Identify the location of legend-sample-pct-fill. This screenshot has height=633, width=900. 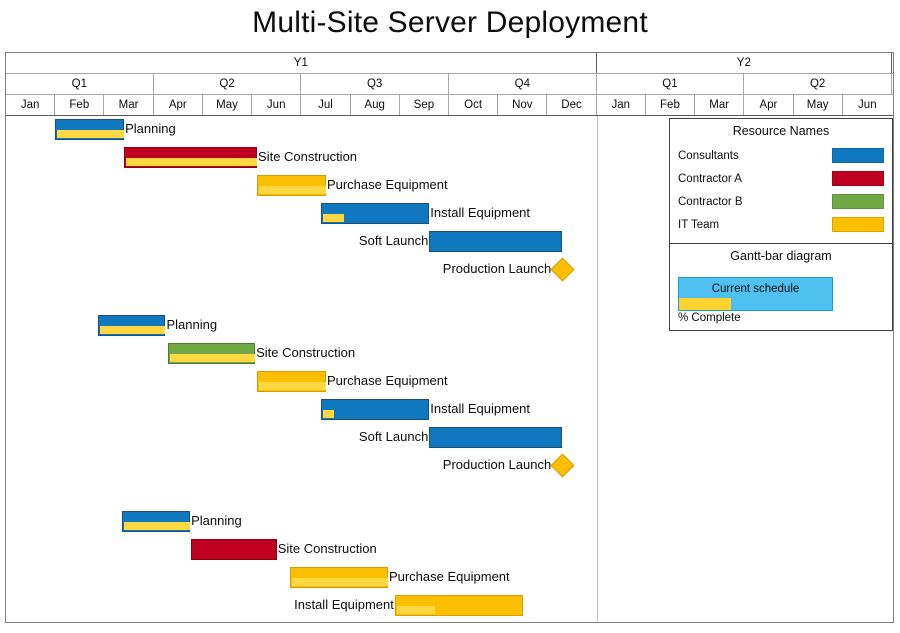
(705, 304).